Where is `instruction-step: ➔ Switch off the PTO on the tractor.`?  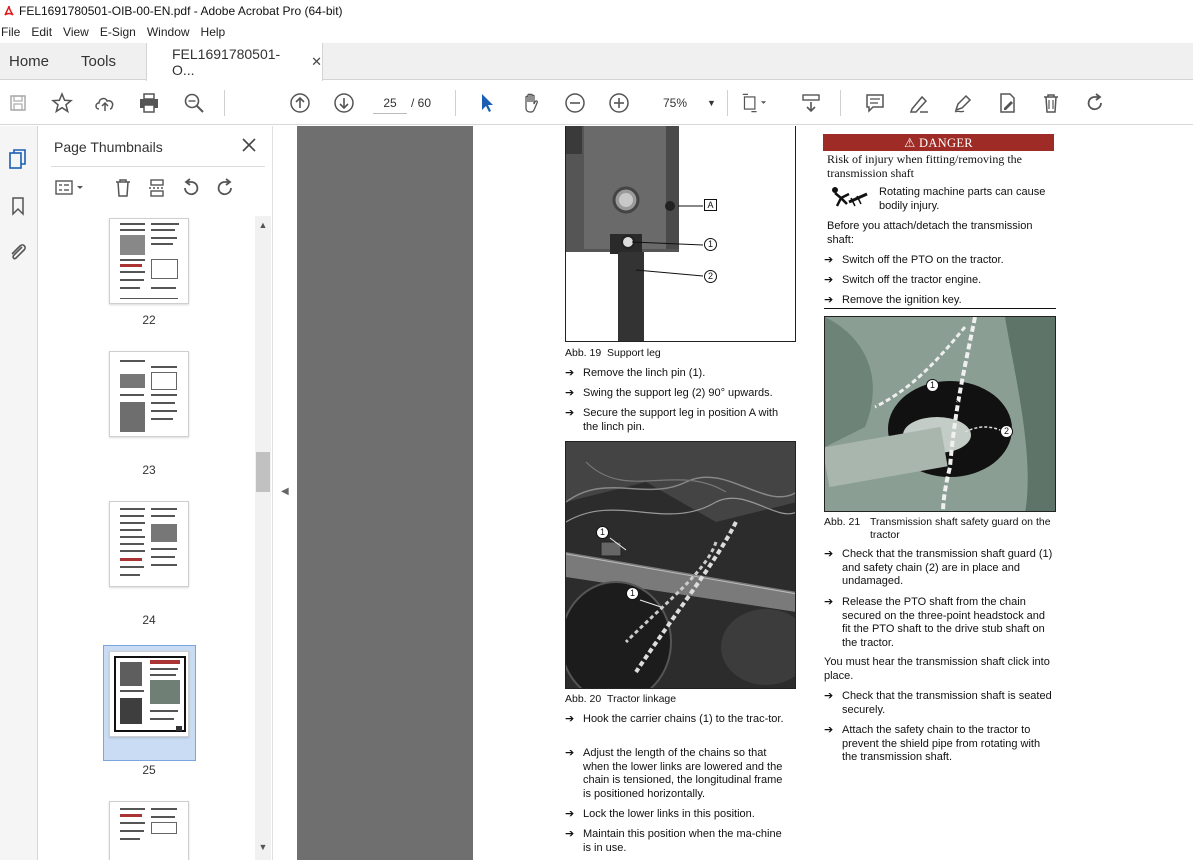
instruction-step: ➔ Switch off the PTO on the tractor. is located at coordinates (914, 260).